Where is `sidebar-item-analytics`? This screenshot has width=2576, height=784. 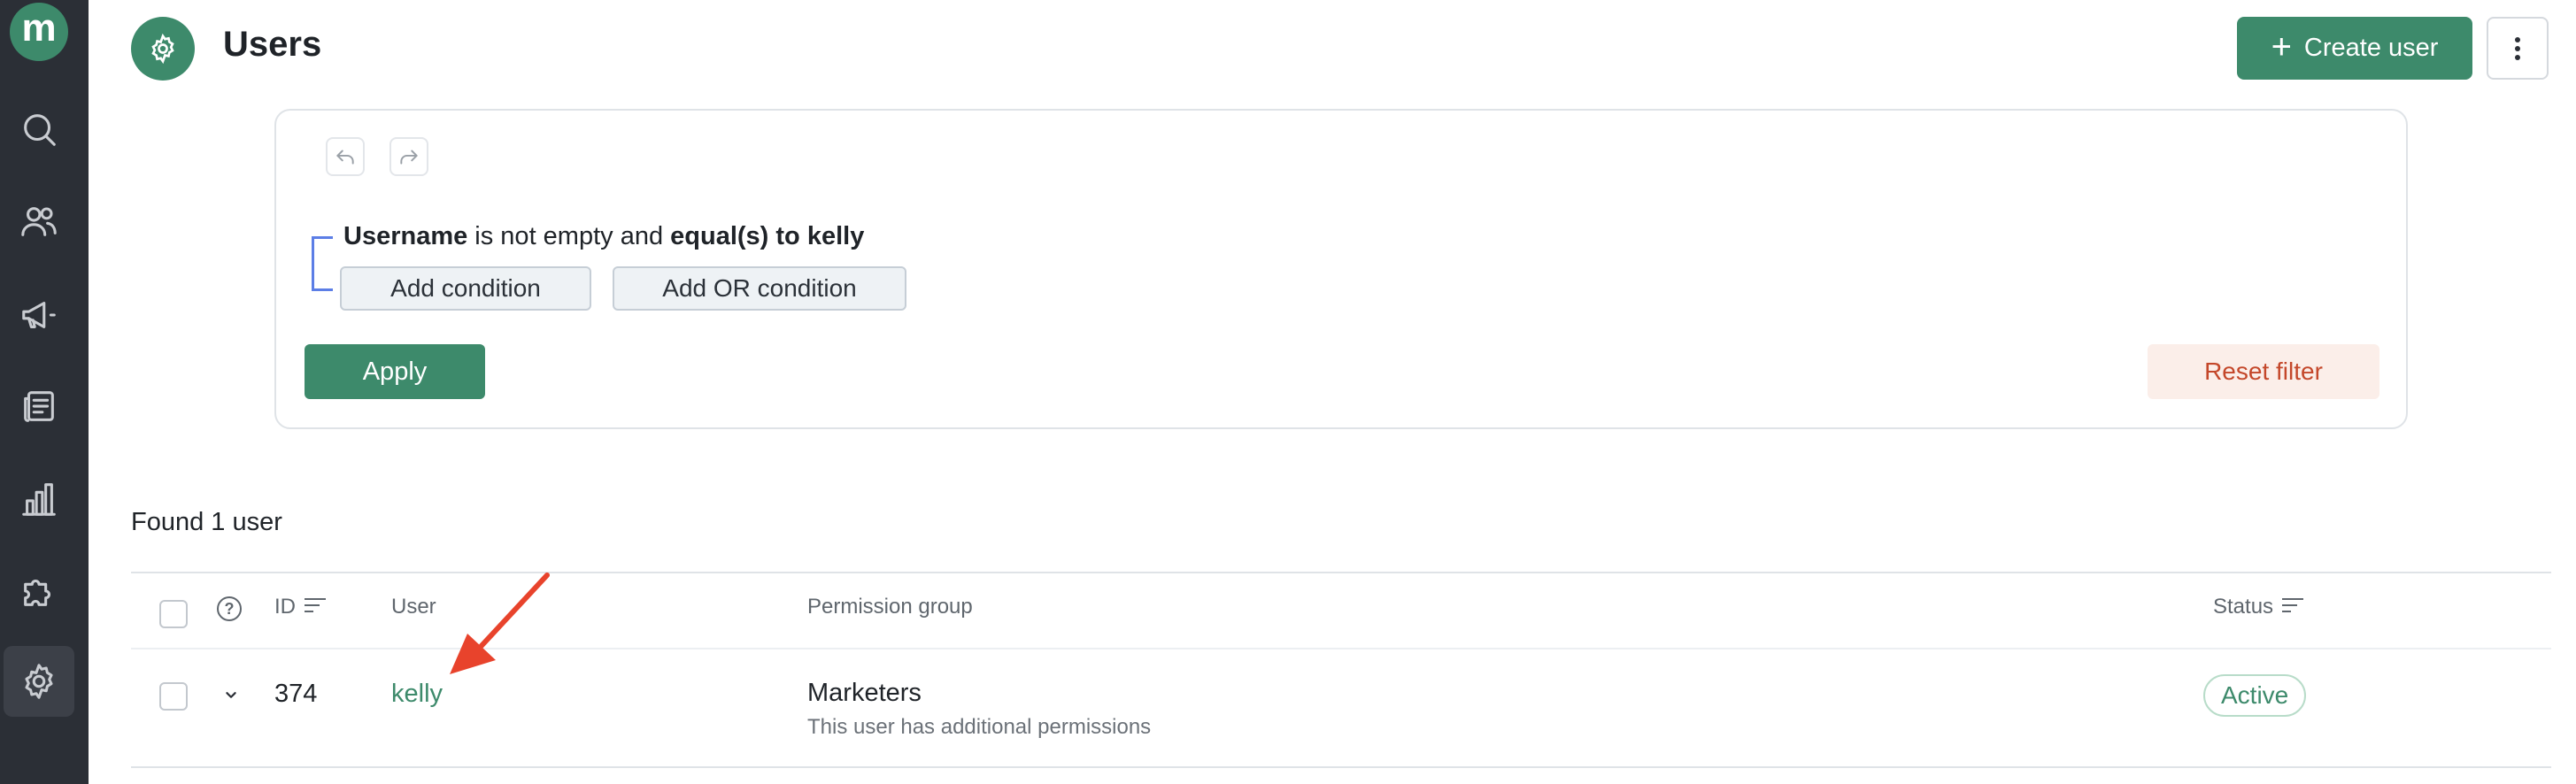
sidebar-item-analytics is located at coordinates (39, 499).